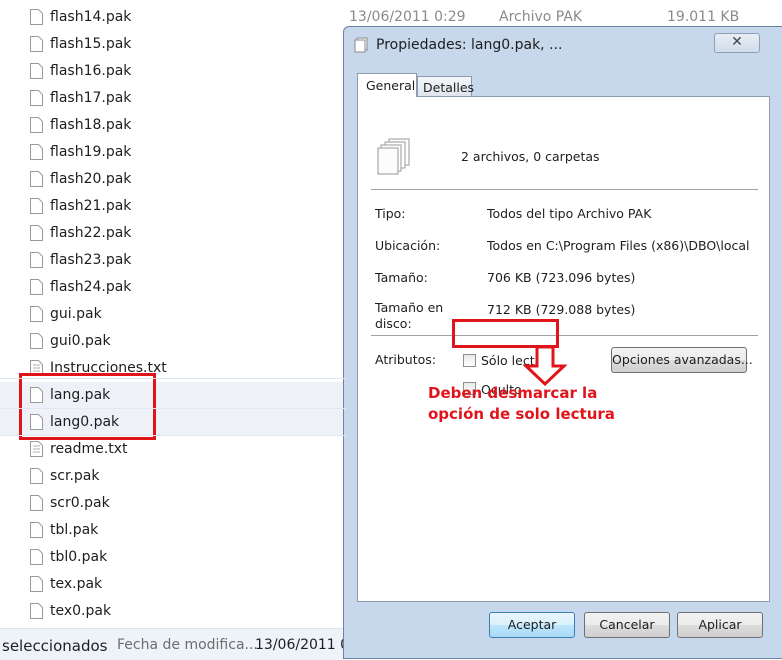 This screenshot has height=660, width=782. What do you see at coordinates (91, 71) in the screenshot?
I see `file-name: flash16.pak` at bounding box center [91, 71].